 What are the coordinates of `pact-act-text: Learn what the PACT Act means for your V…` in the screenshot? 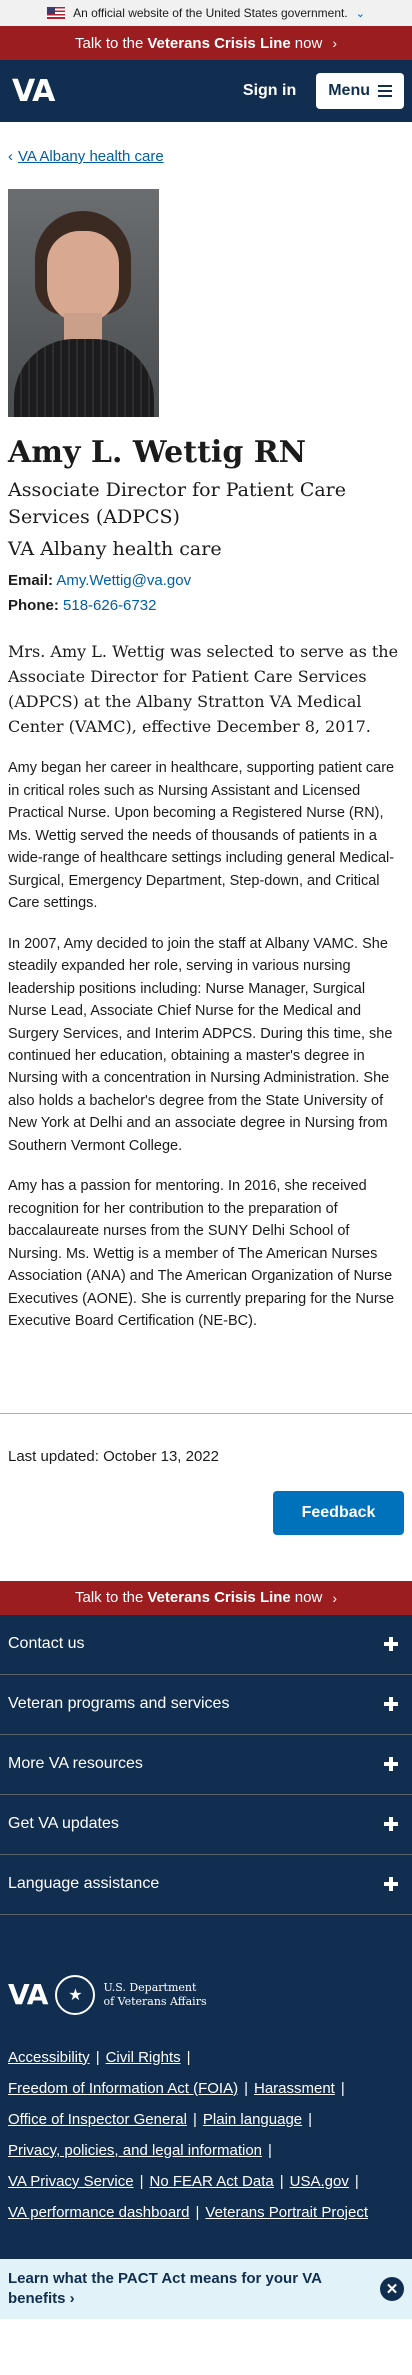 It's located at (189, 2288).